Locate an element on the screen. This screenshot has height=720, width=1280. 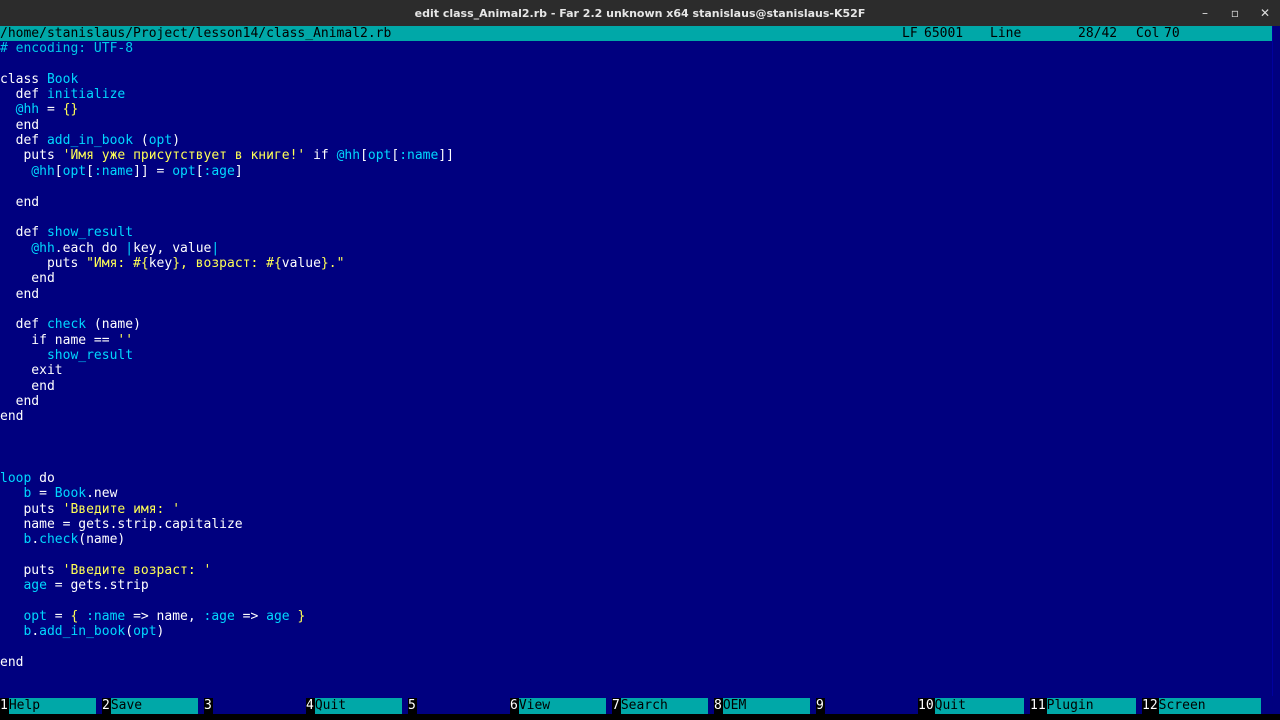
code-token: @hh is located at coordinates (27, 171).